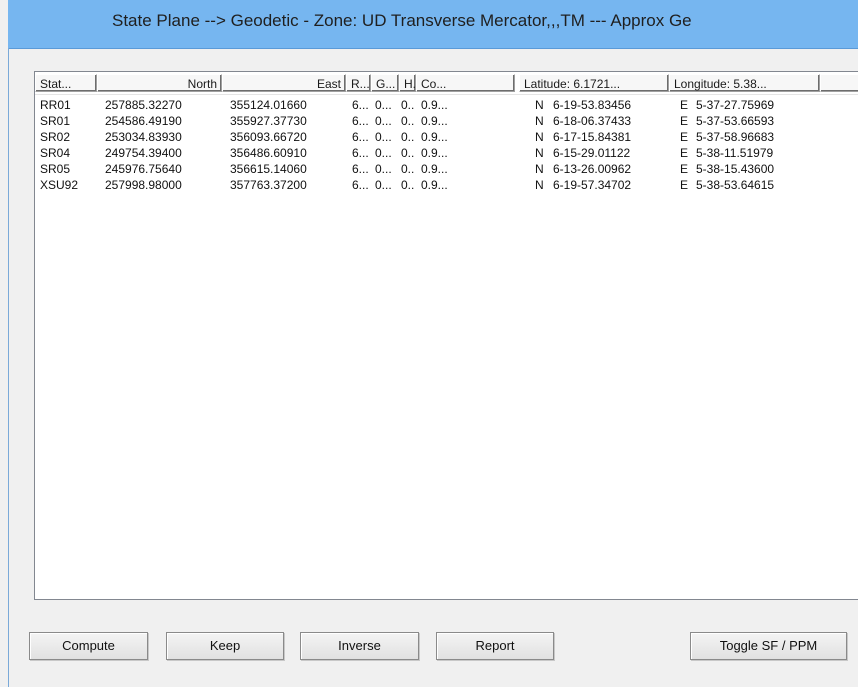 Image resolution: width=858 pixels, height=687 pixels. I want to click on cell-north: 254586.49190, so click(143, 121).